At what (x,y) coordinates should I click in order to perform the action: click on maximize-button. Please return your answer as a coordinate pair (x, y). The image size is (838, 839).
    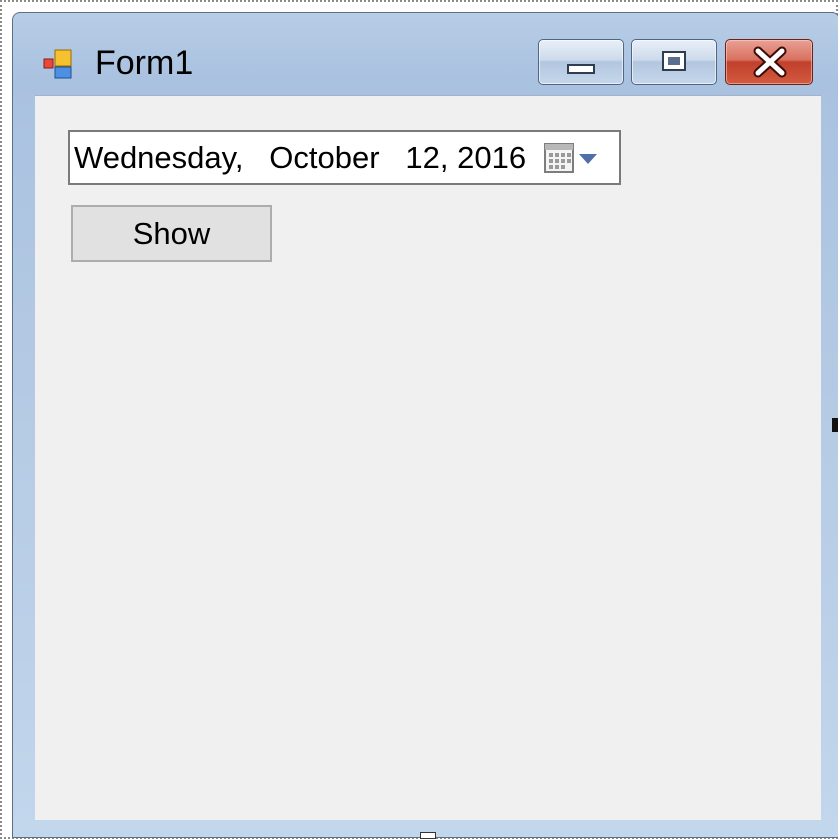
    Looking at the image, I should click on (674, 62).